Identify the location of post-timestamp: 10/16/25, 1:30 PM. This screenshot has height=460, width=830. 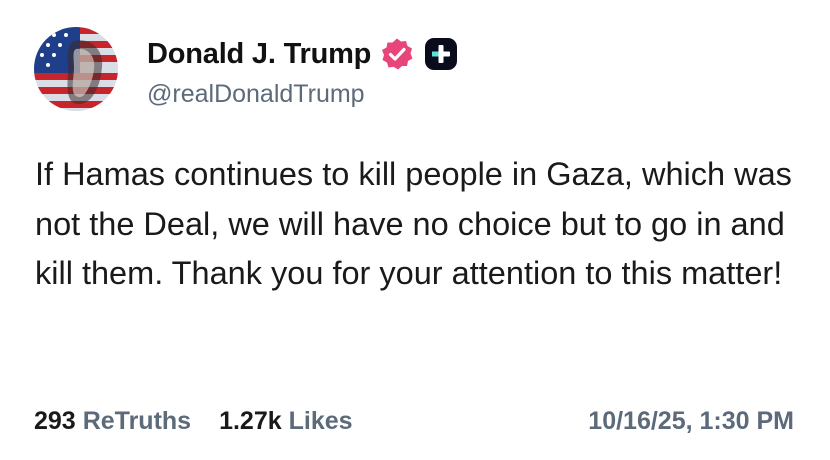
(691, 420).